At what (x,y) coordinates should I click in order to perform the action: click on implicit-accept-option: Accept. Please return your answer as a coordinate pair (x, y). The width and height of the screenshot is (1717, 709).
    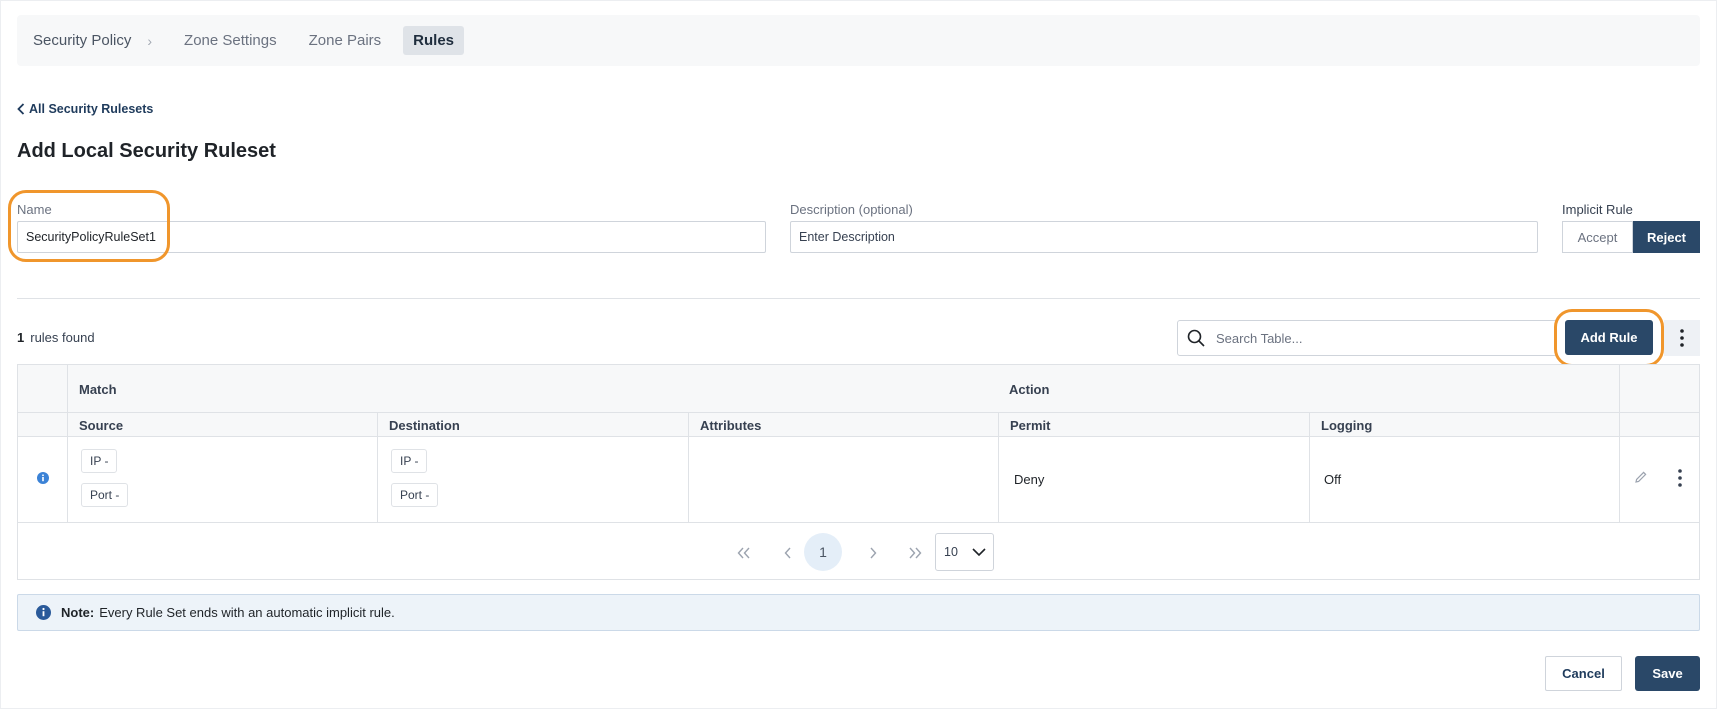
    Looking at the image, I should click on (1597, 237).